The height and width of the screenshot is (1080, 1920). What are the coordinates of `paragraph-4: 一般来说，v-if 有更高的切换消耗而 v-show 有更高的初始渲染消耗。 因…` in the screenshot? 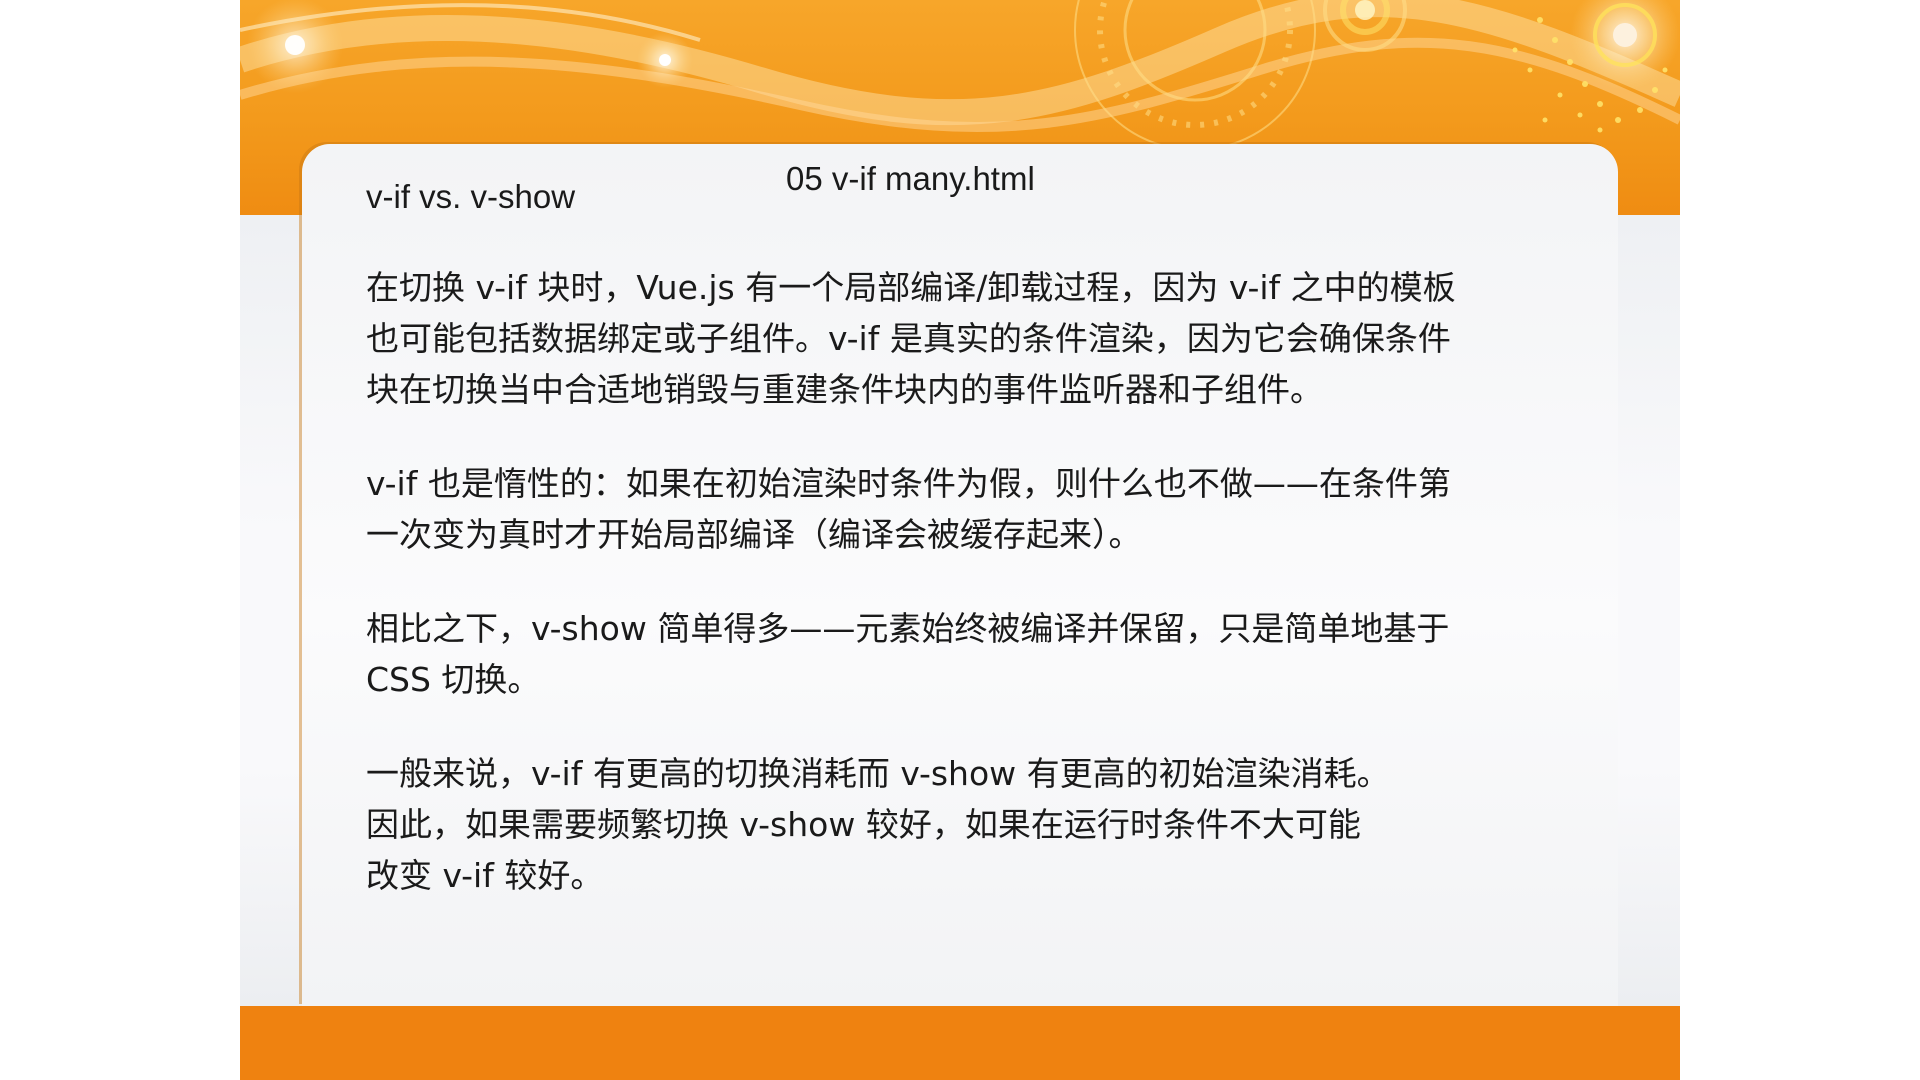 It's located at (966, 824).